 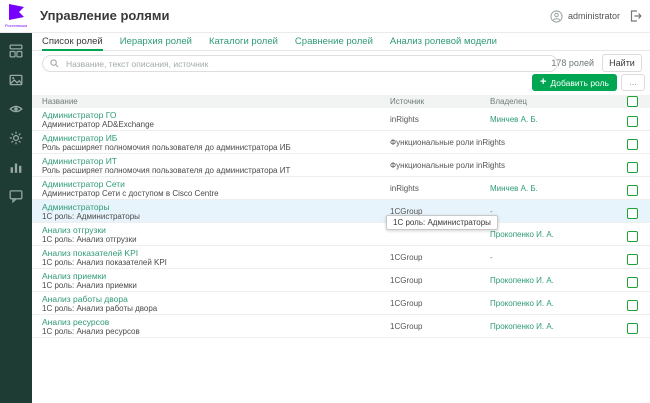 What do you see at coordinates (16, 25) in the screenshot?
I see `svg-text: Ростелеком` at bounding box center [16, 25].